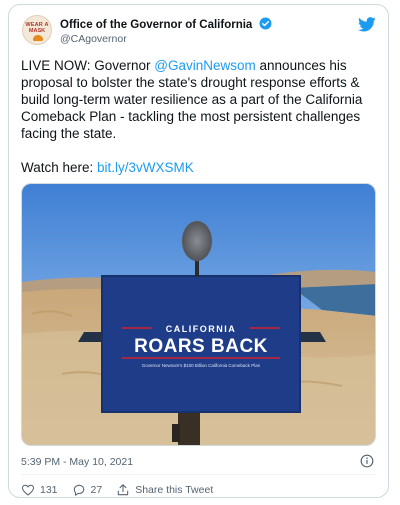  I want to click on author-display-name: Office of the Governor of California, so click(166, 24).